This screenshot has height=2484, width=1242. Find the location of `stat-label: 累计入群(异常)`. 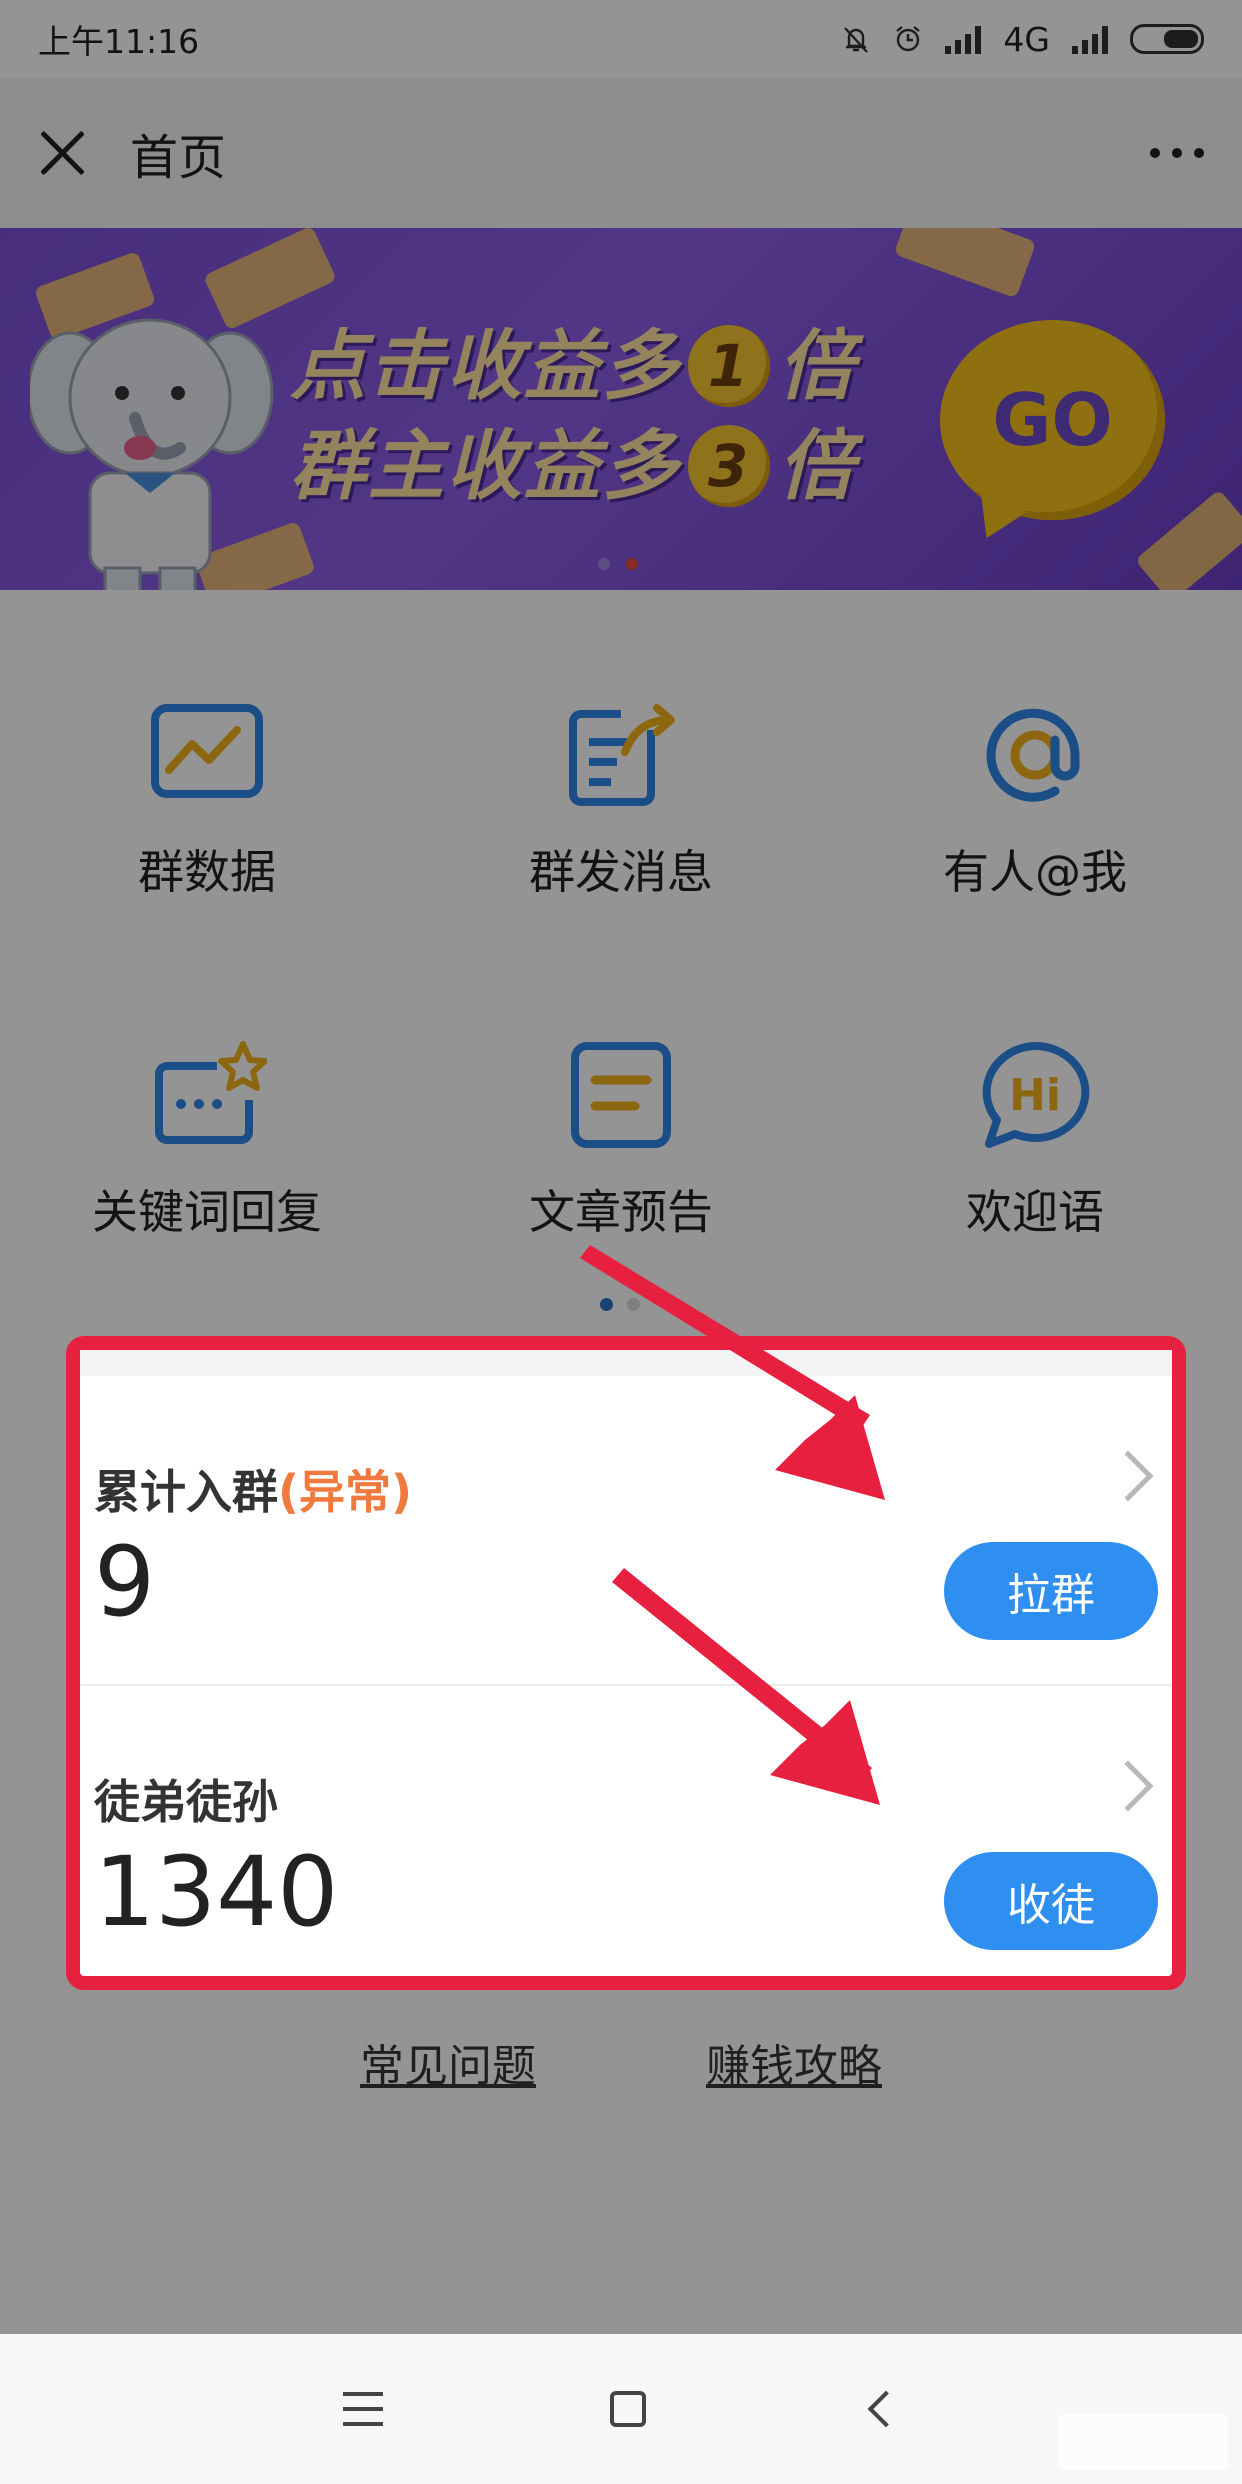

stat-label: 累计入群(异常) is located at coordinates (253, 1489).